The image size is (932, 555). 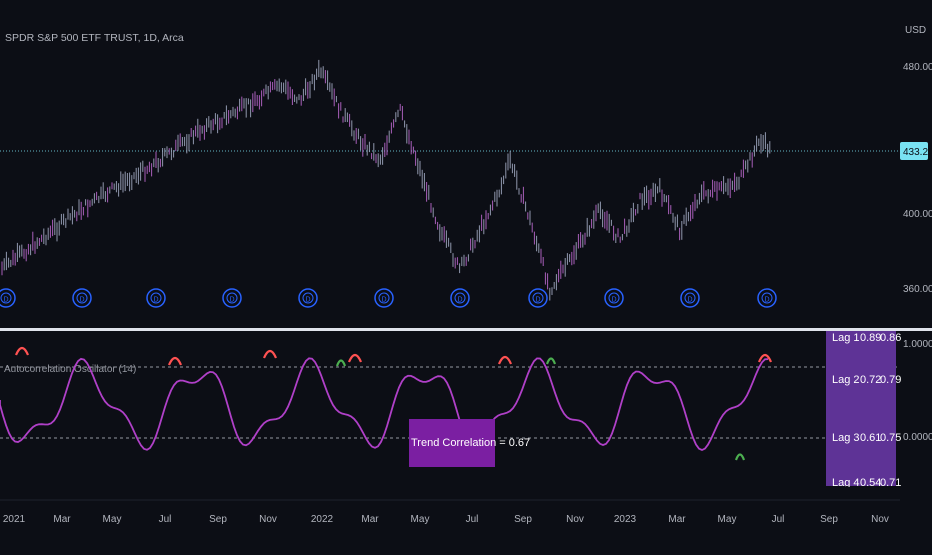 I want to click on time-axis-label: 2023, so click(x=625, y=519).